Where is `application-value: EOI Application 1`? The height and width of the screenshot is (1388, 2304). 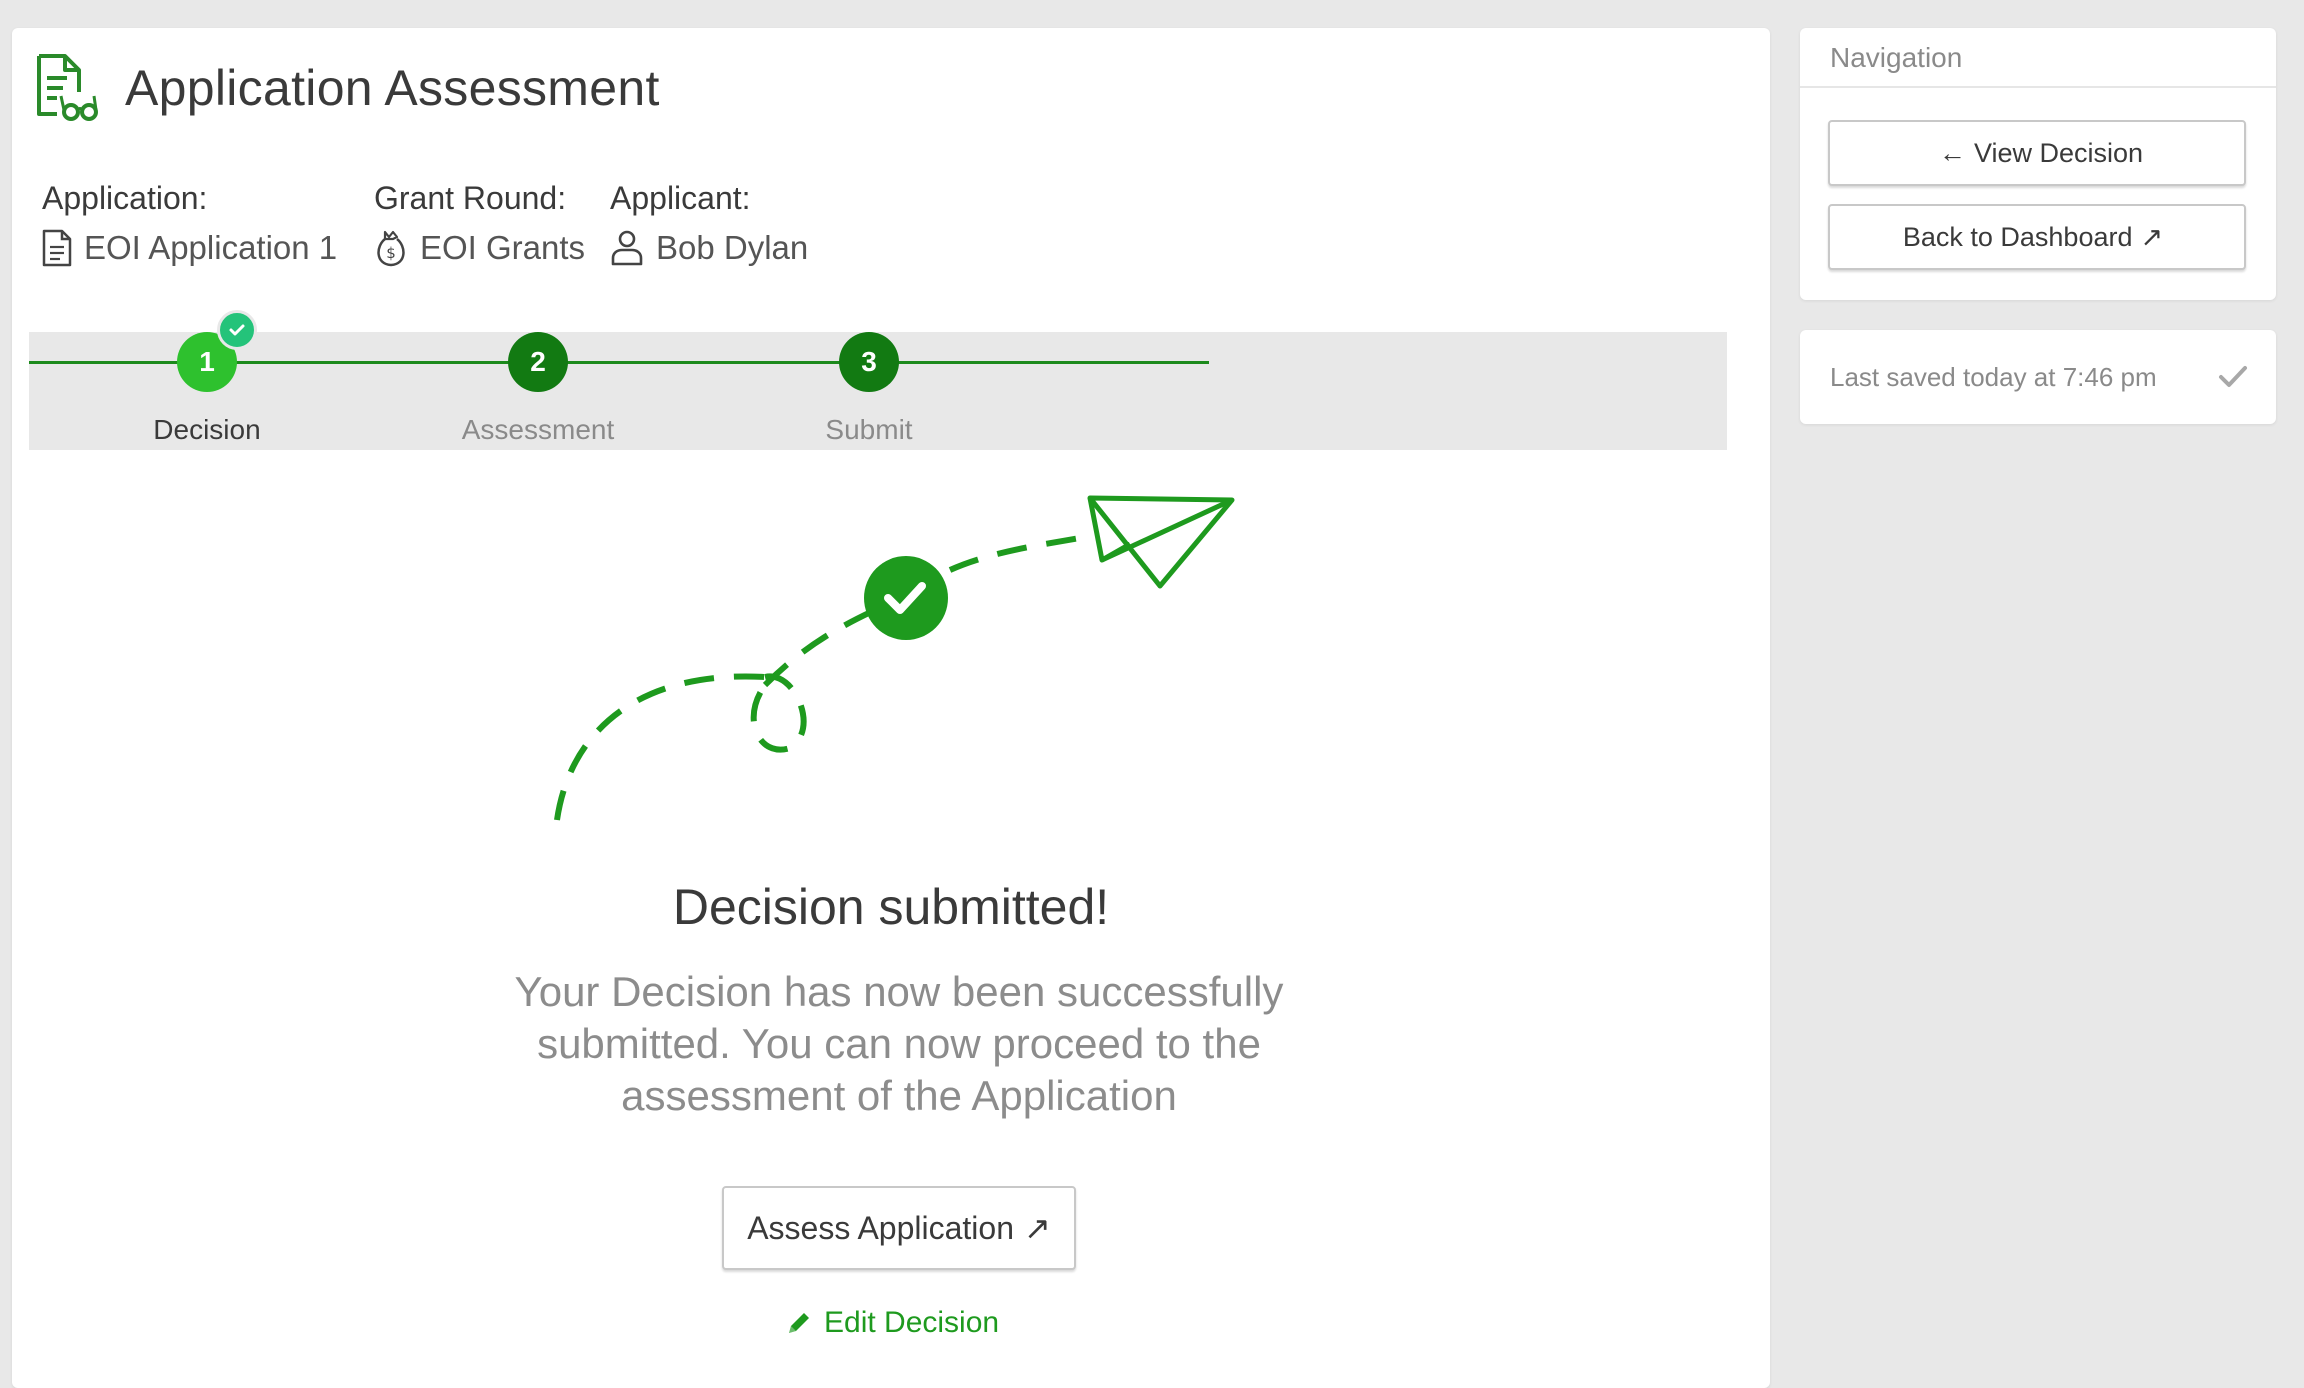 application-value: EOI Application 1 is located at coordinates (189, 248).